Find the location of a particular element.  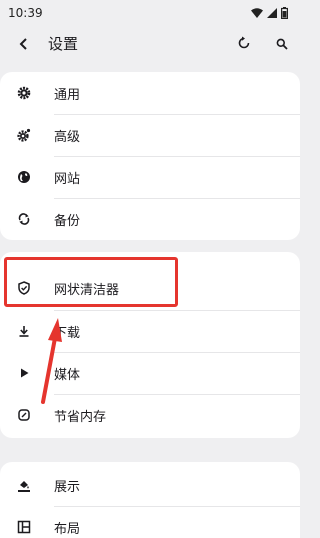

settings-item-save-memory: 节省内存 is located at coordinates (150, 415).